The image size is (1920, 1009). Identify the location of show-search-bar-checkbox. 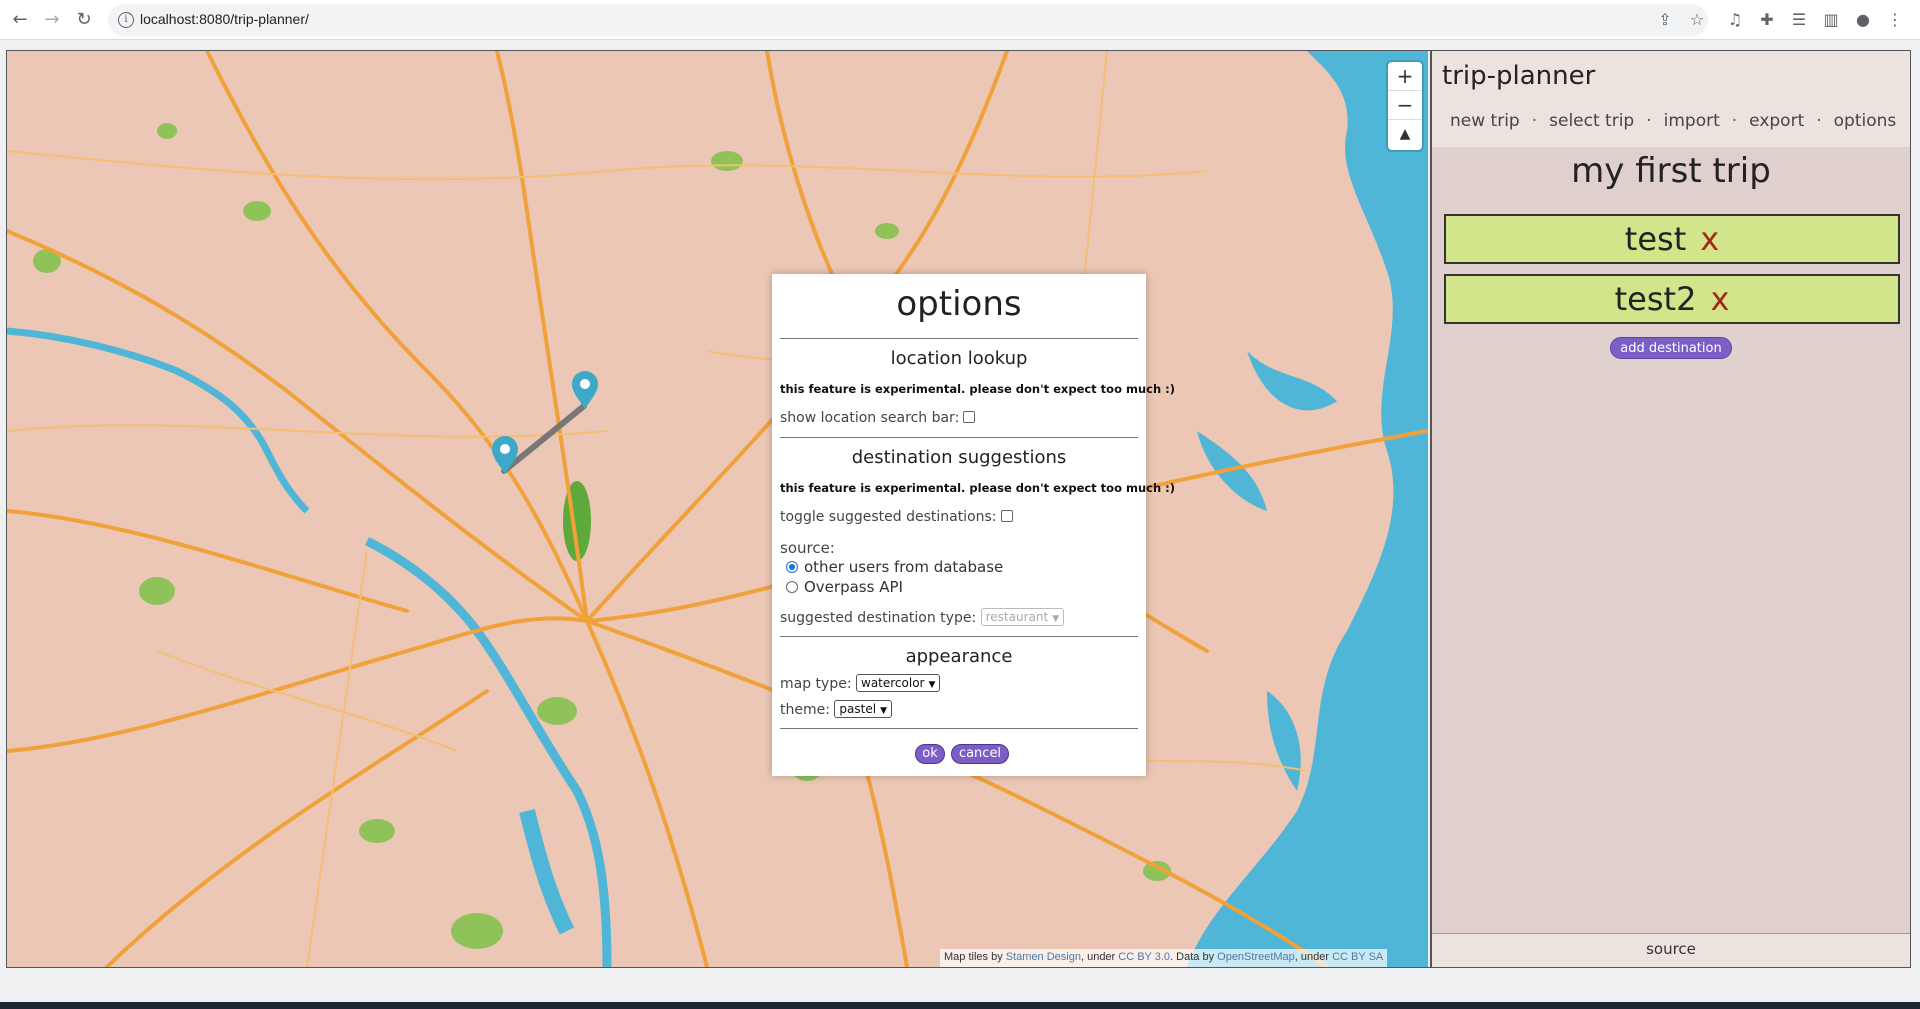
(969, 417).